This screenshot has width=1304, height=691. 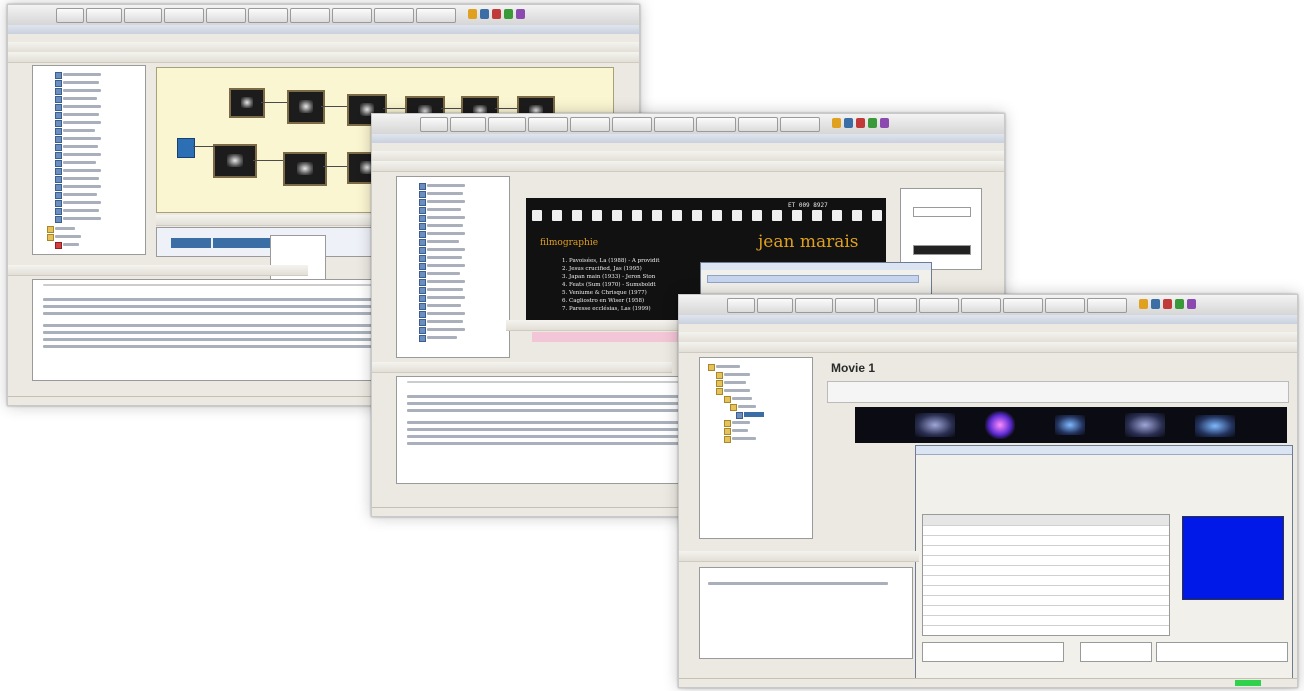 I want to click on video-track, so click(x=1071, y=425).